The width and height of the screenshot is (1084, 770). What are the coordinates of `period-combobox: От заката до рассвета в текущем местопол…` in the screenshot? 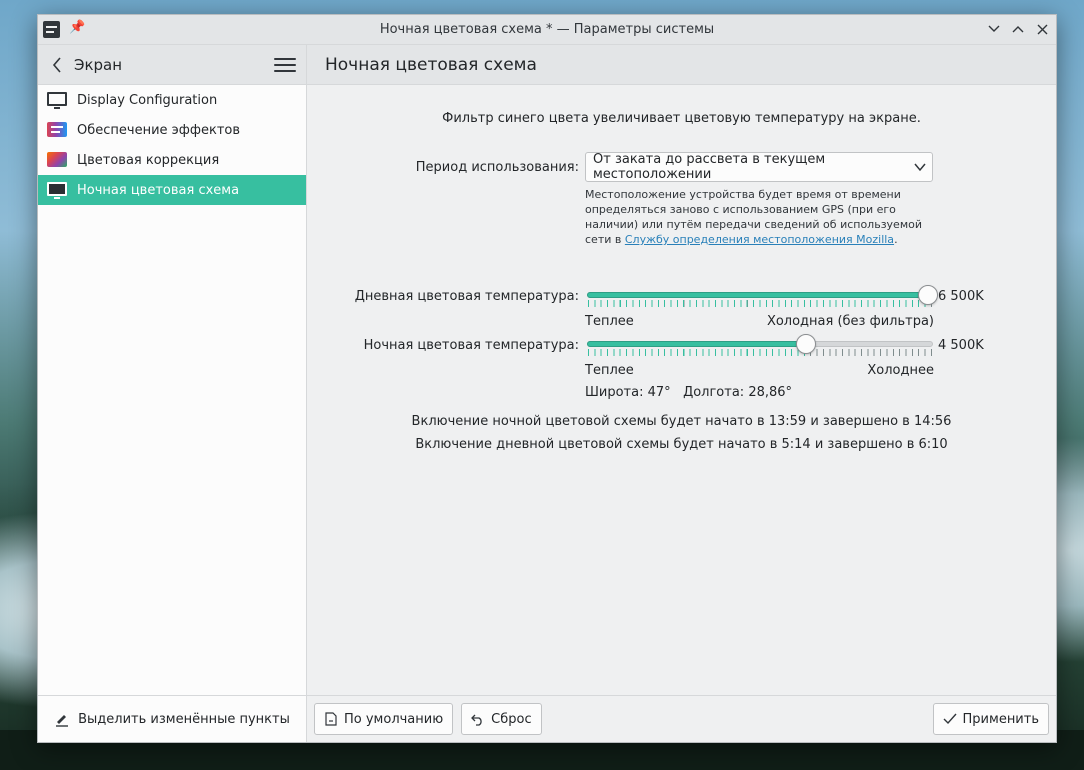 It's located at (759, 167).